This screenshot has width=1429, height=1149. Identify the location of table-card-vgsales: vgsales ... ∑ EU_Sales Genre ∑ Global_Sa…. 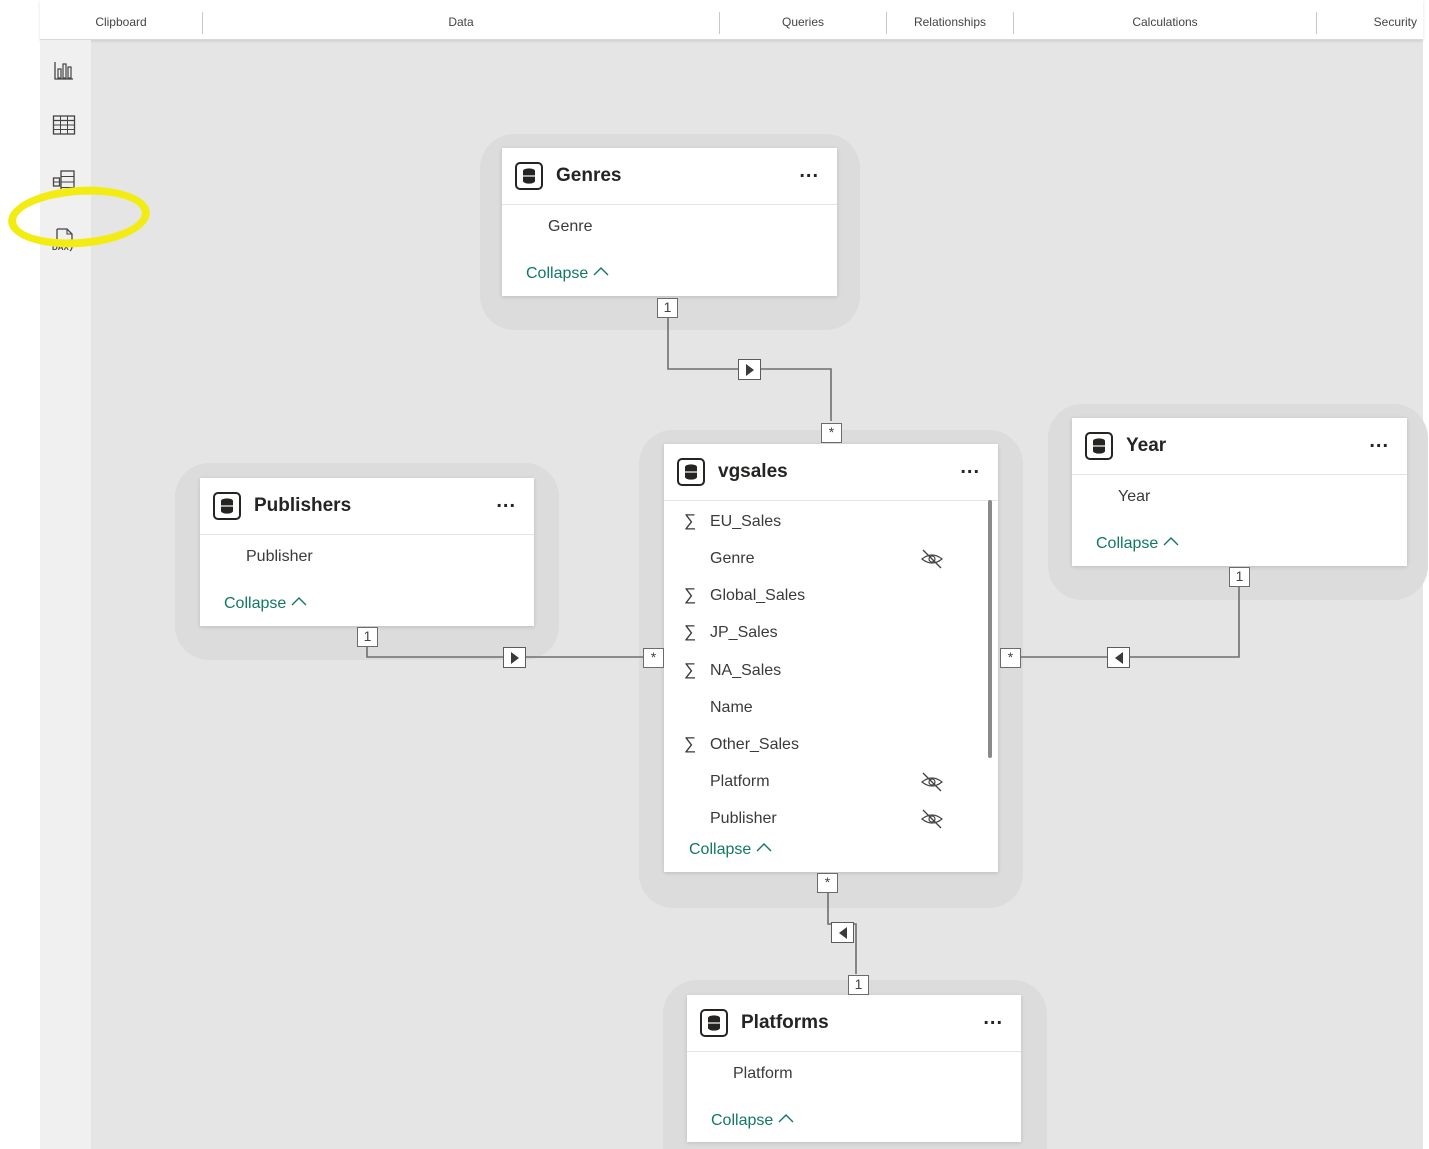
(831, 658).